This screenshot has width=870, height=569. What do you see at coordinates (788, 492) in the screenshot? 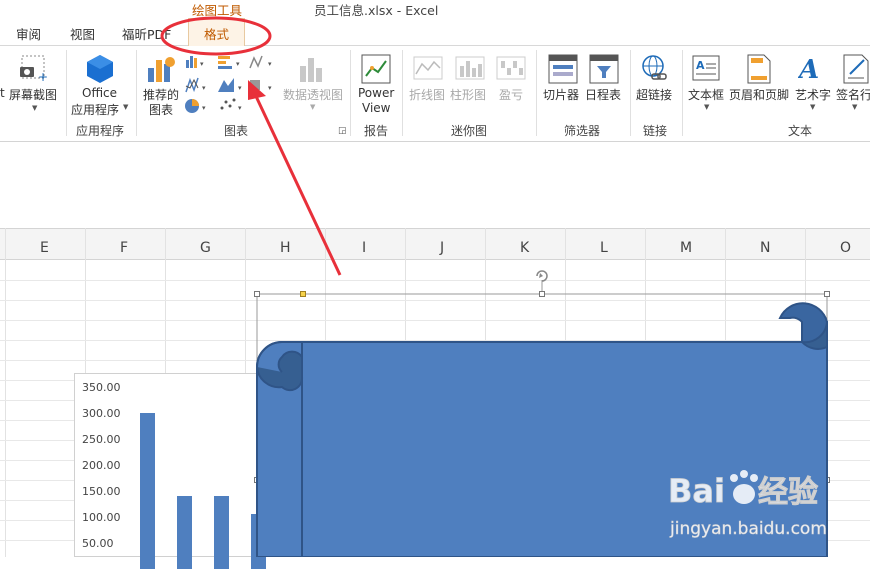
I see `svg-text: 经验` at bounding box center [788, 492].